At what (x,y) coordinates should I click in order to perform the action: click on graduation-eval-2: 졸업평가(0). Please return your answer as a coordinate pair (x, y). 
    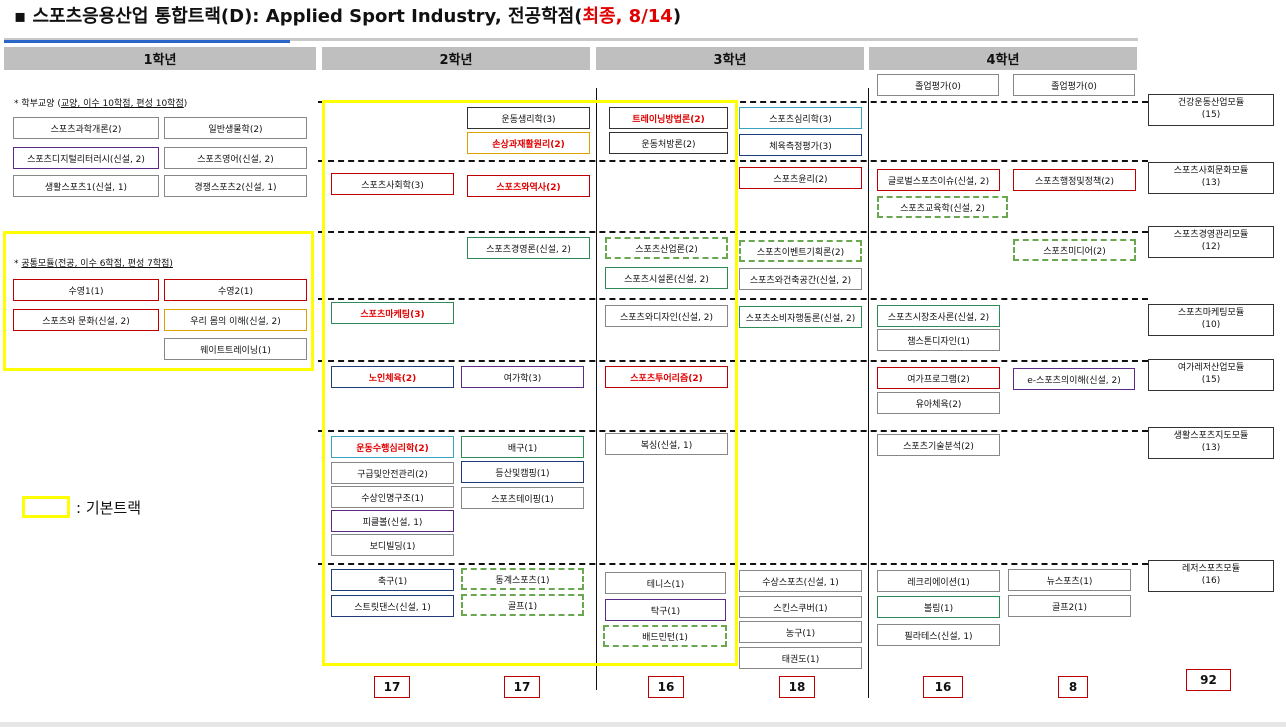
    Looking at the image, I should click on (1074, 85).